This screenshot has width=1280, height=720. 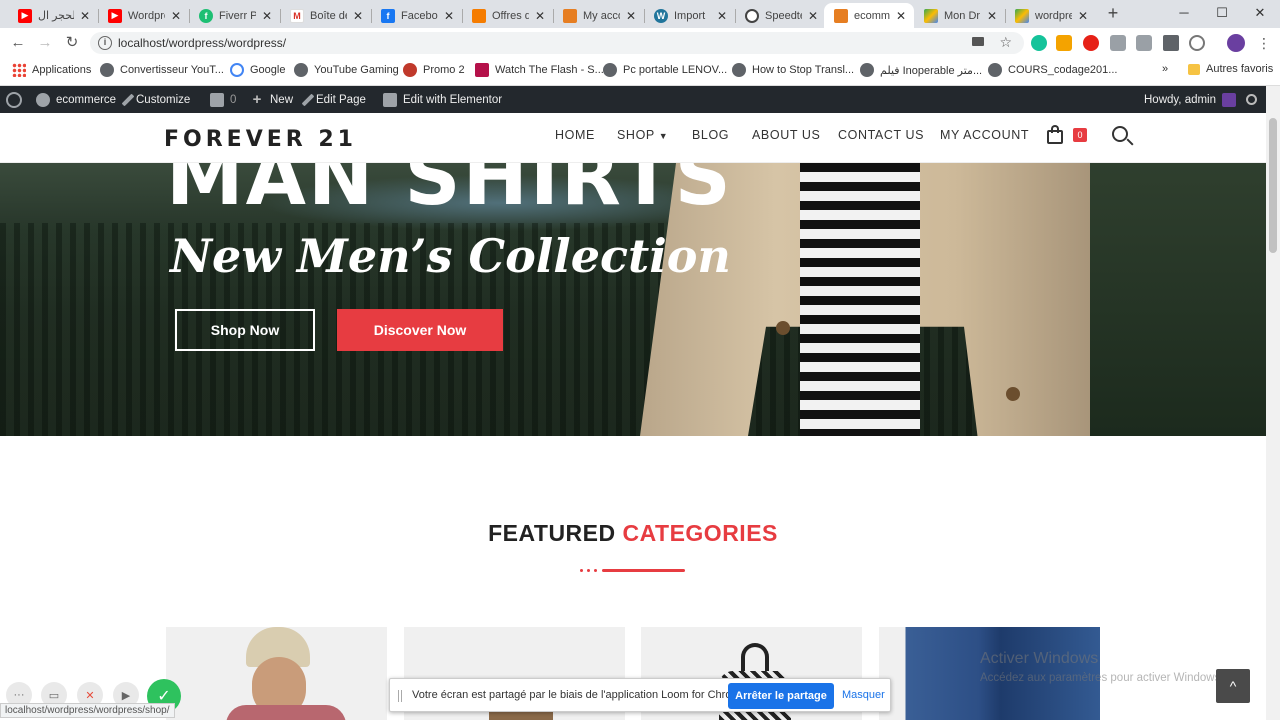 I want to click on bookmark: Promo 2, so click(x=434, y=70).